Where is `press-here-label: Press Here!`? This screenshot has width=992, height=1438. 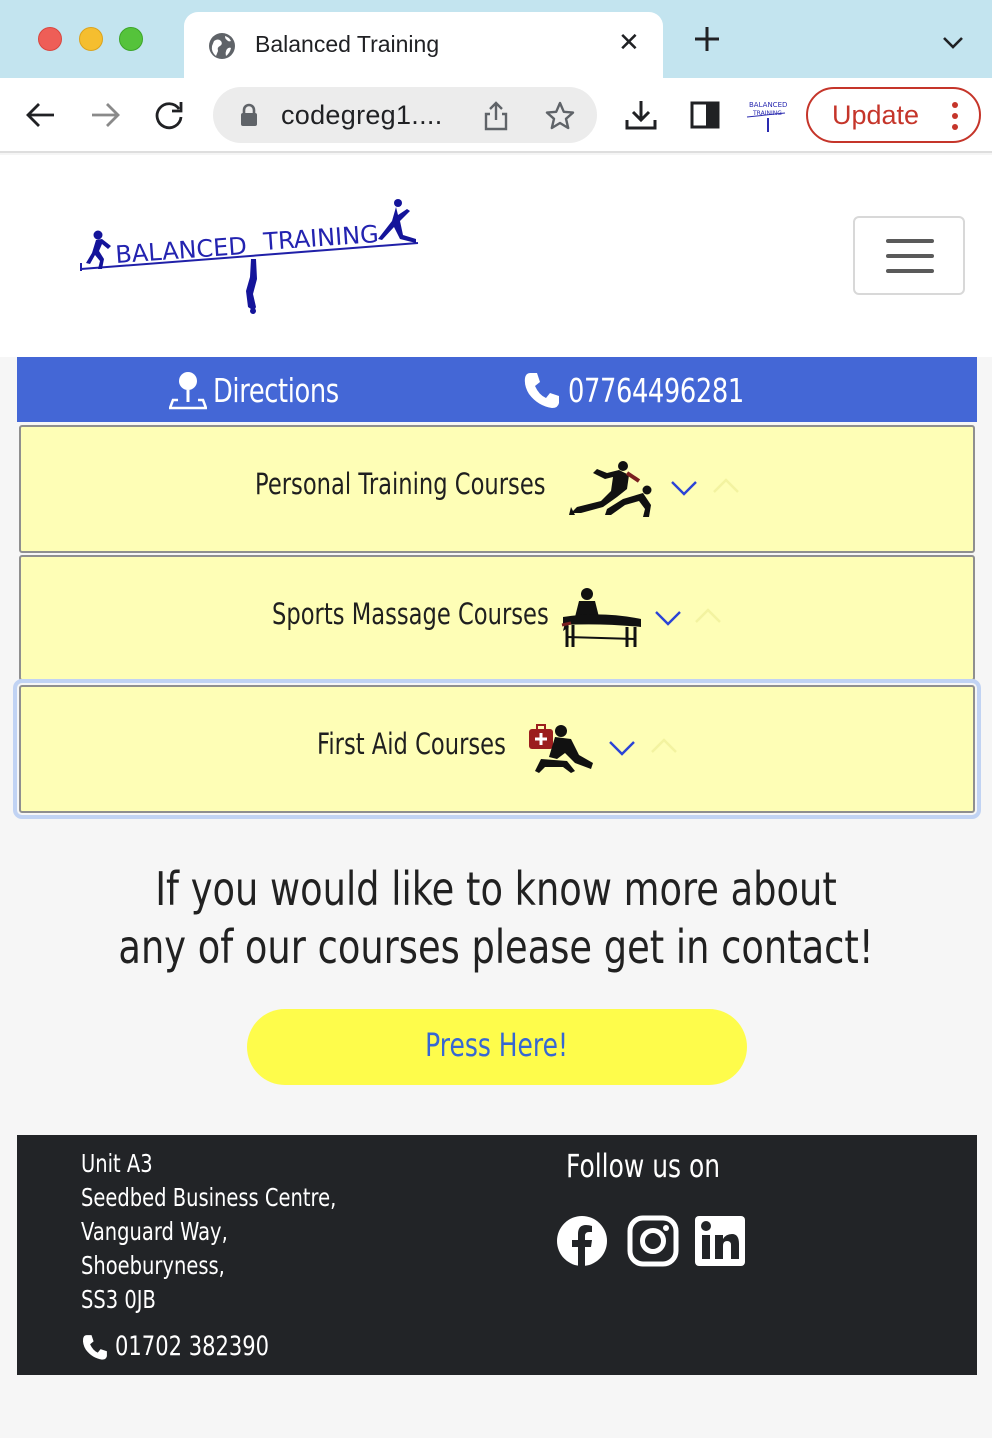
press-here-label: Press Here! is located at coordinates (497, 1045).